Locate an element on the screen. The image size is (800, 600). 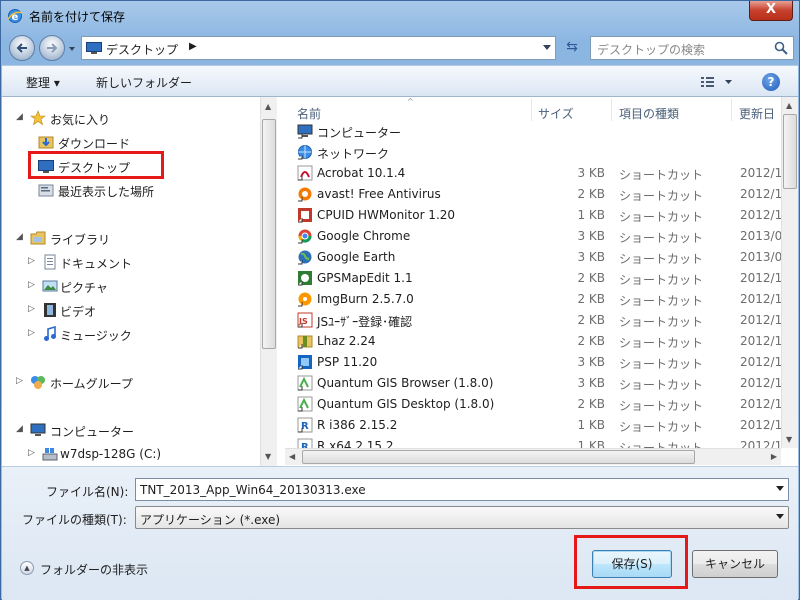
file-row: コンピューター is located at coordinates (533, 131).